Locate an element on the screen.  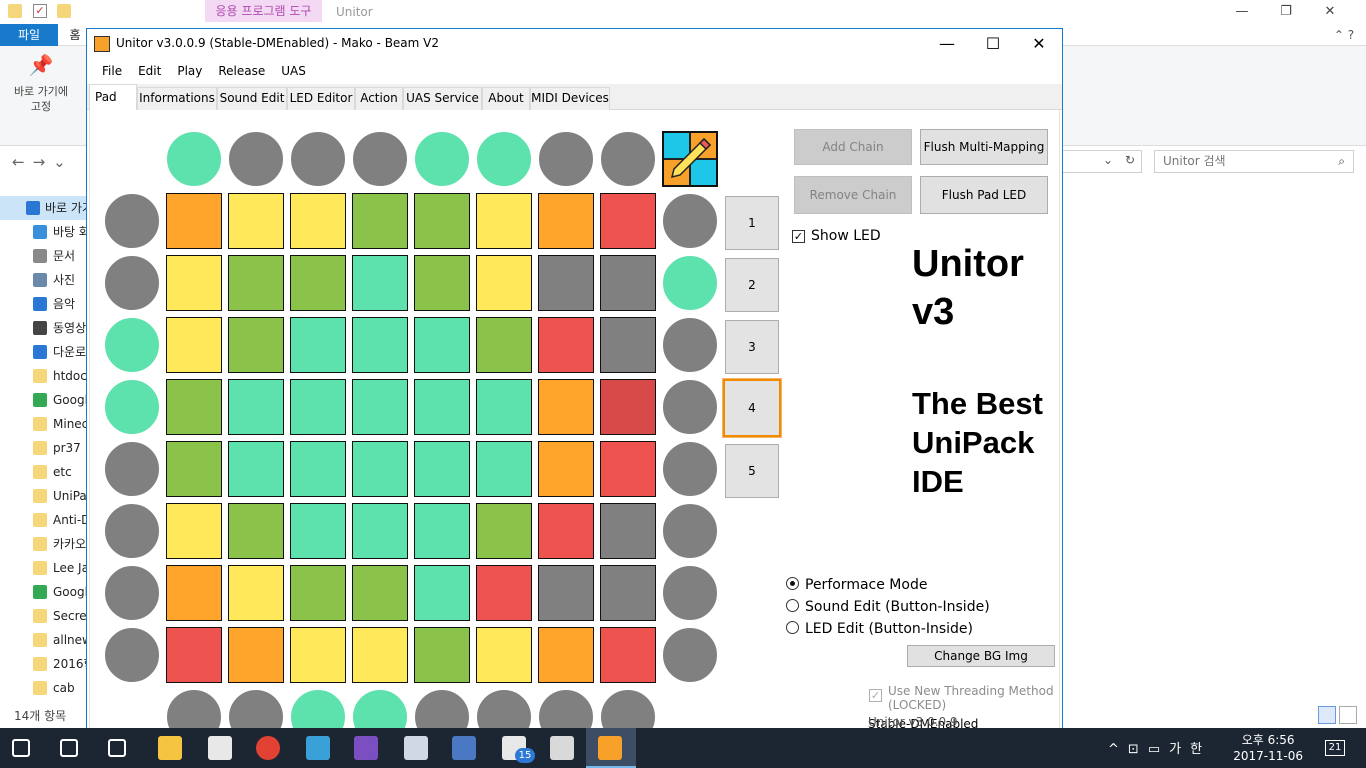
address-bar: ⌄ ↻ is located at coordinates (1102, 161).